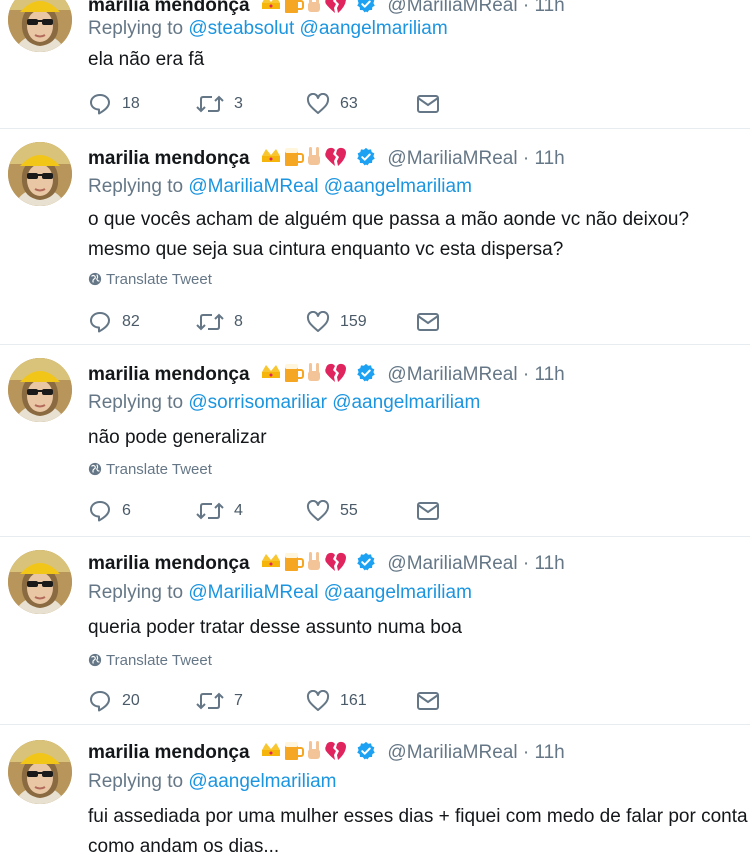 This screenshot has width=750, height=864. I want to click on like-count: 161, so click(353, 700).